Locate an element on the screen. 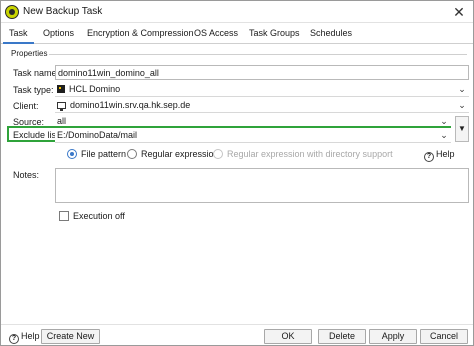 This screenshot has height=346, width=474. tab-encryption-compression: Encryption & Compression is located at coordinates (140, 34).